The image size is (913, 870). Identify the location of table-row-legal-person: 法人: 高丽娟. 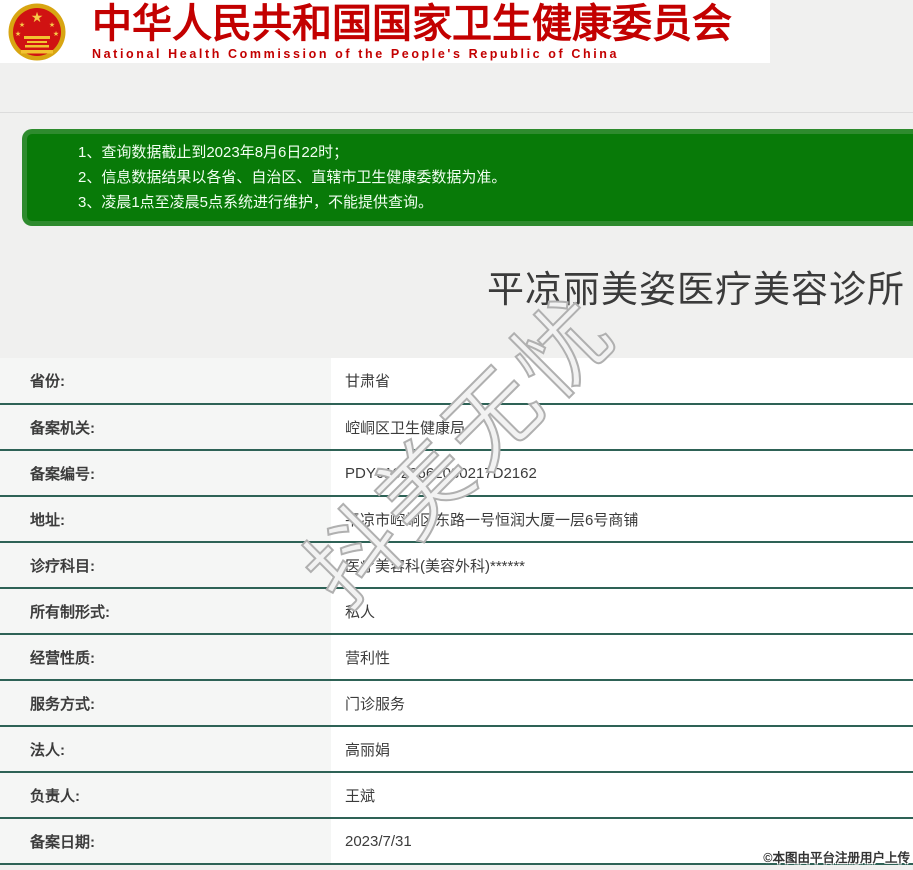
(456, 749).